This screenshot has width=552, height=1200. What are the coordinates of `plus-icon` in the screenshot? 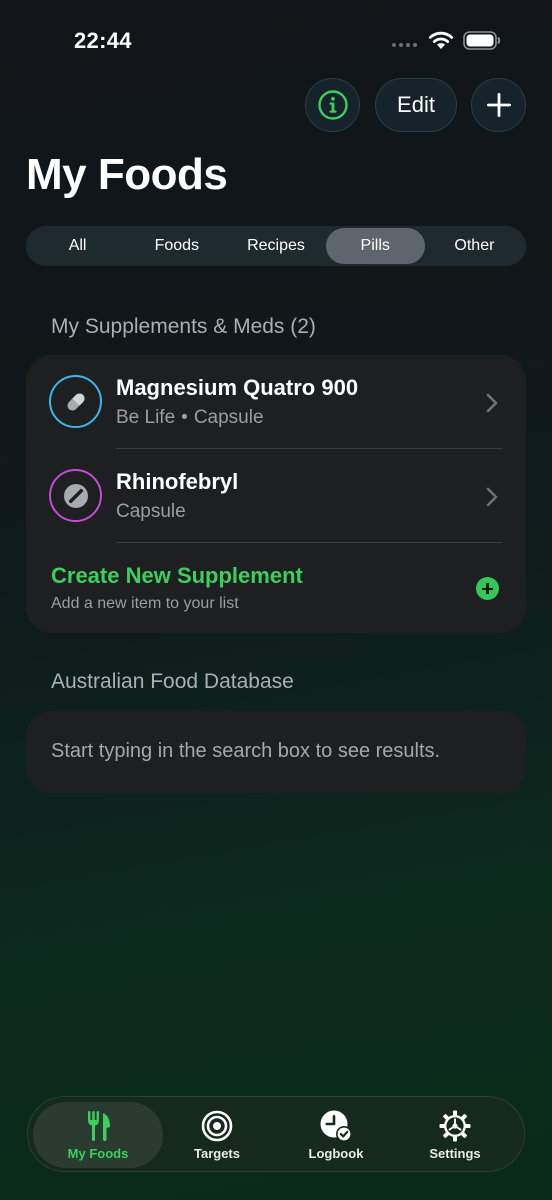 It's located at (498, 105).